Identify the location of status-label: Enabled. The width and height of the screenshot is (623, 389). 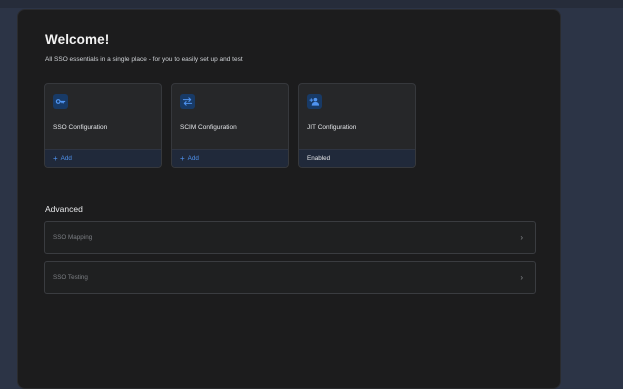
(319, 158).